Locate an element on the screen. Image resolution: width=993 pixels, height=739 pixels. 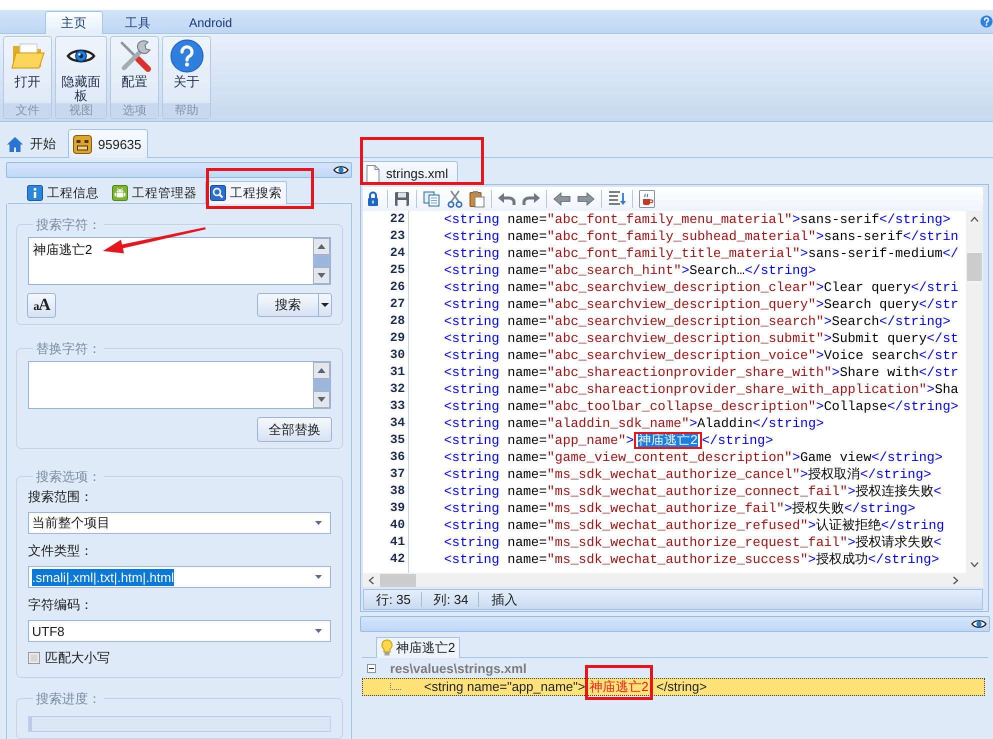
copy-icon is located at coordinates (432, 199).